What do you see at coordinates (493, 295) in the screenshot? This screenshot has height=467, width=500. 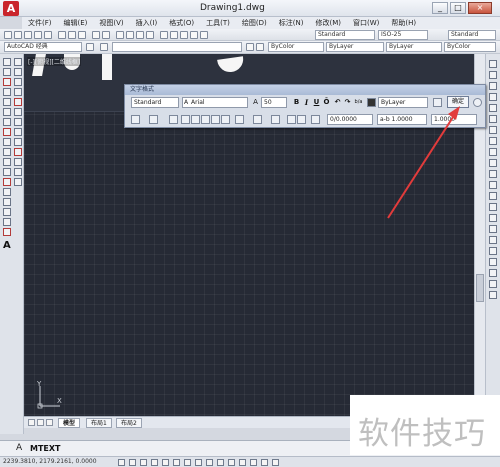 I see `quick-leader-icon` at bounding box center [493, 295].